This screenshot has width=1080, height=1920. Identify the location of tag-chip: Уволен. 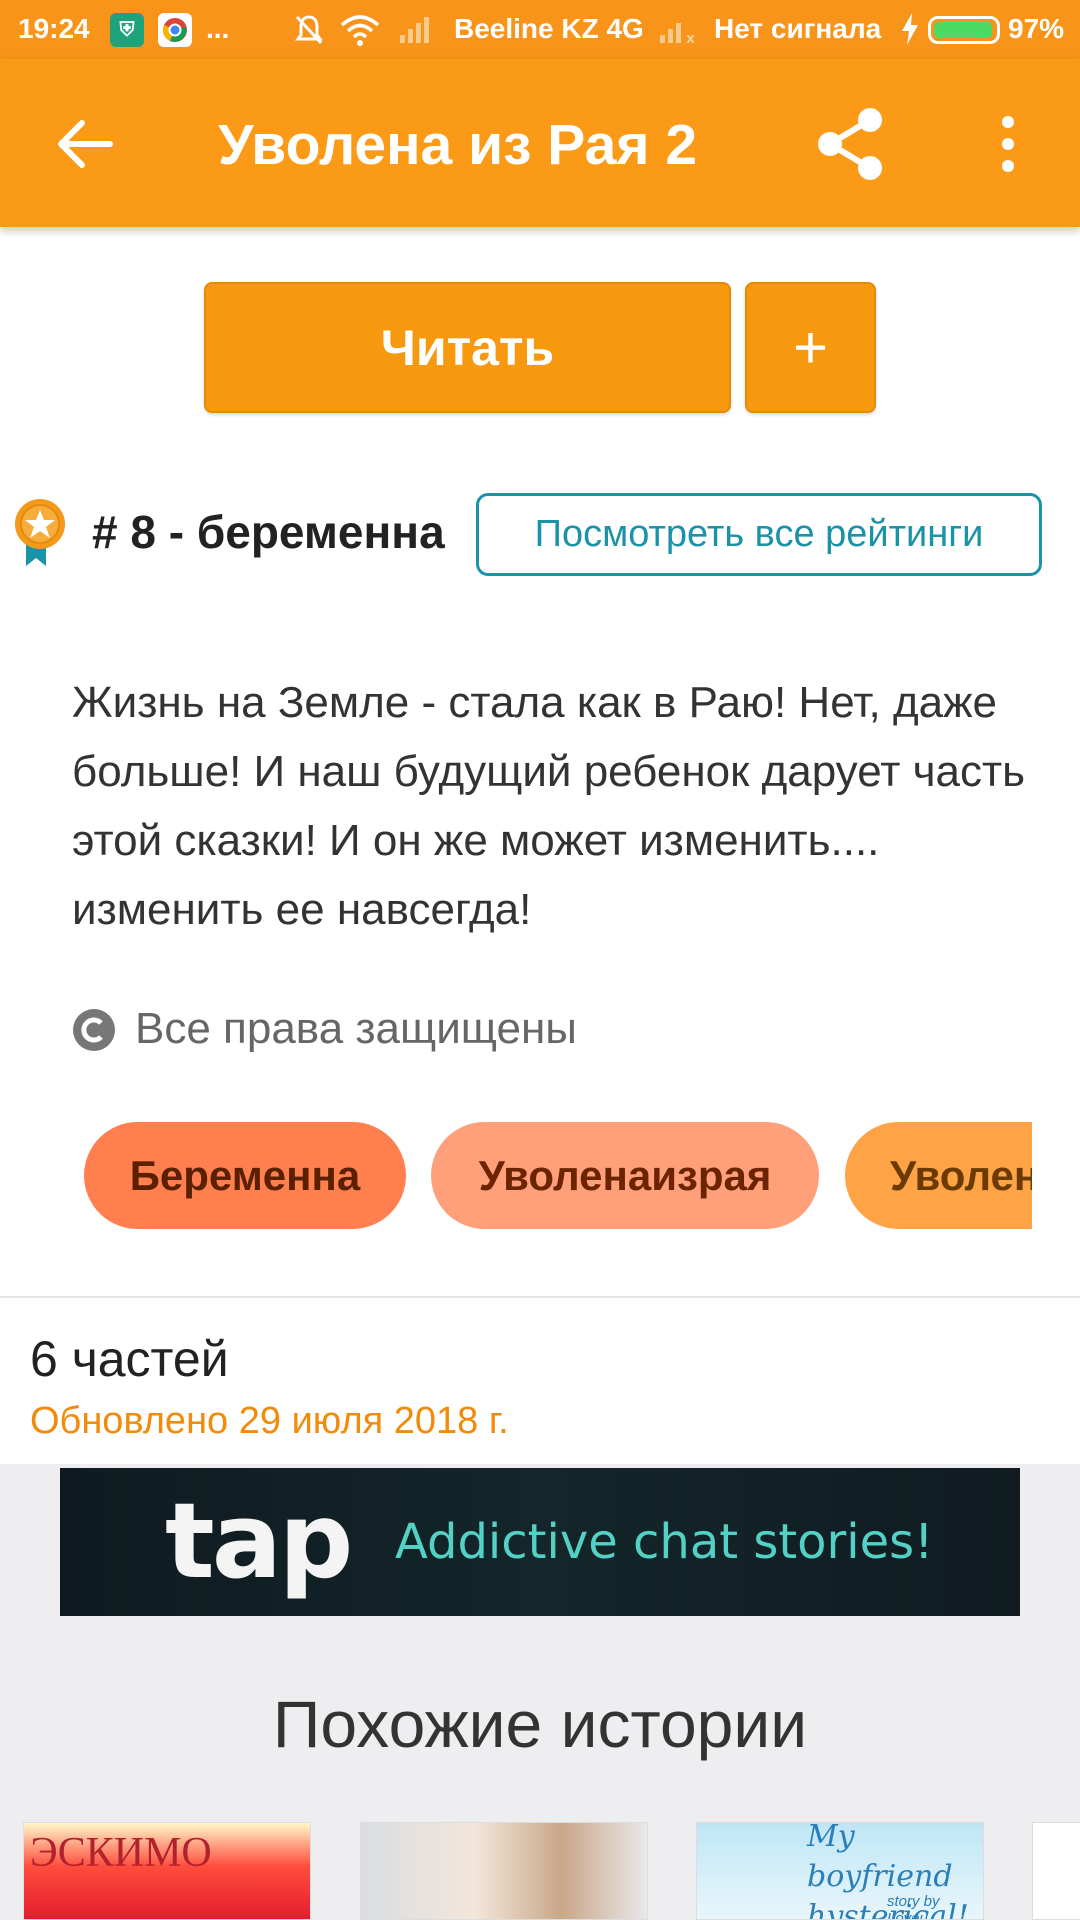
(938, 1175).